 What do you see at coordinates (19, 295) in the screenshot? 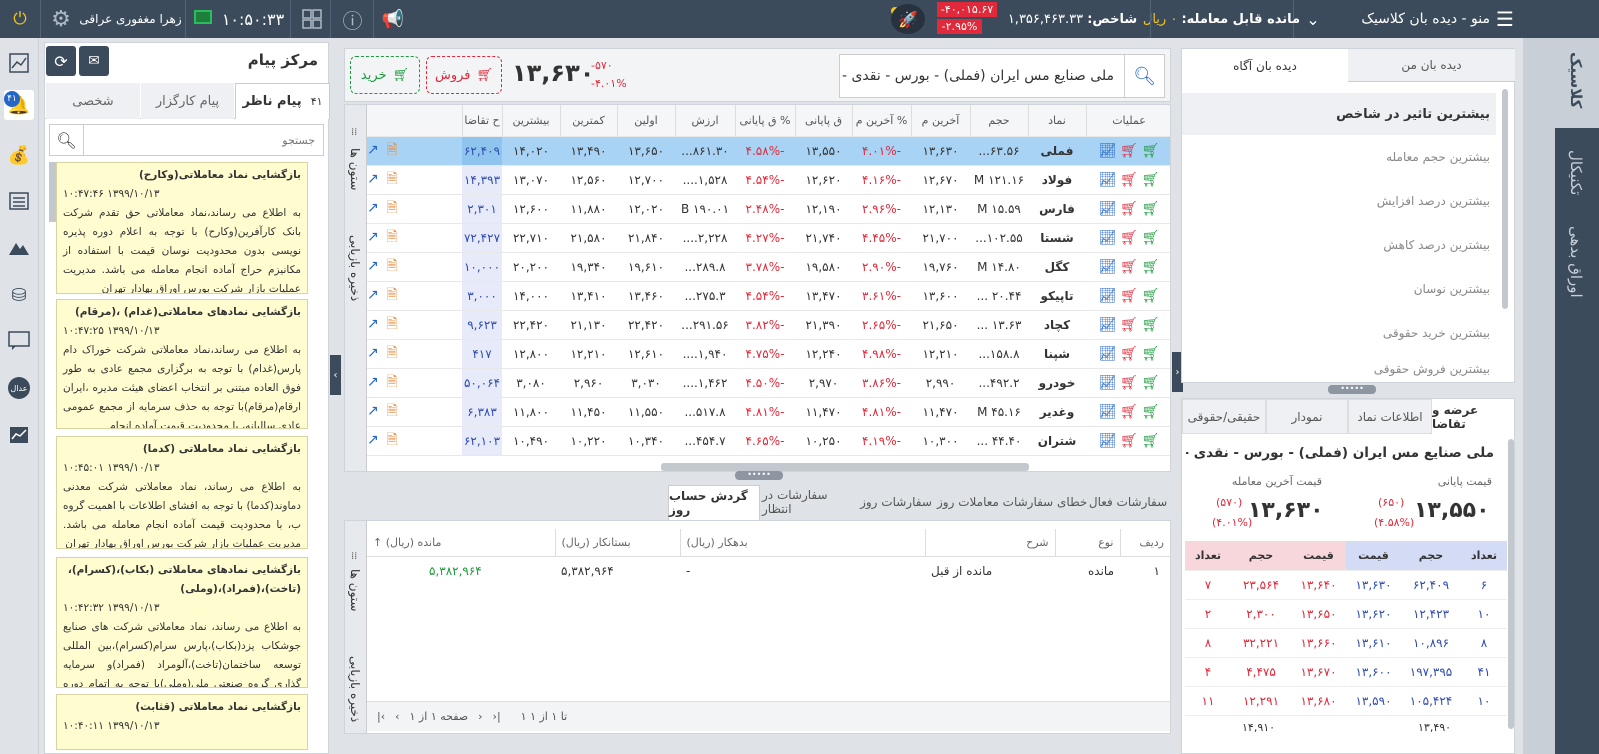
I see `coins-icon: ⛁` at bounding box center [19, 295].